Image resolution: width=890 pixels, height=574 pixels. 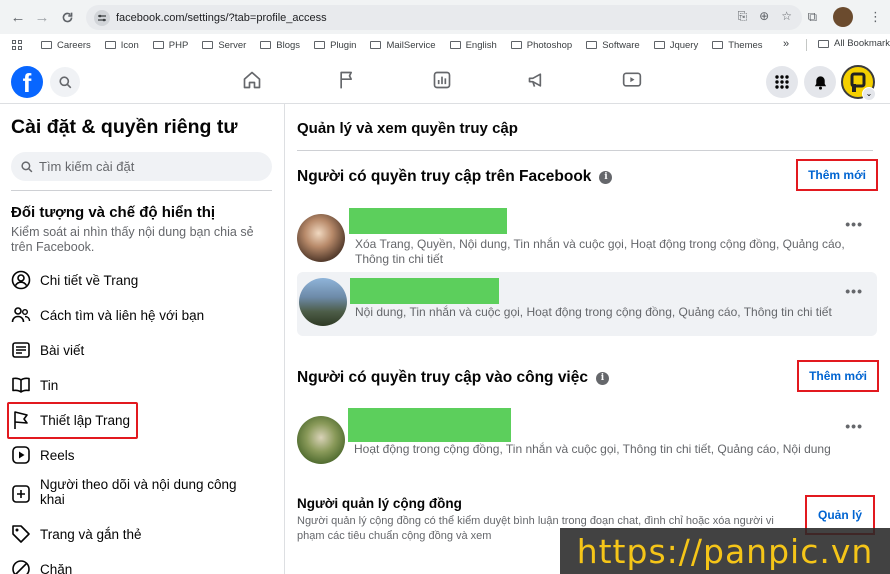 What do you see at coordinates (812, 17) in the screenshot?
I see `extensions-icon: ⧉` at bounding box center [812, 17].